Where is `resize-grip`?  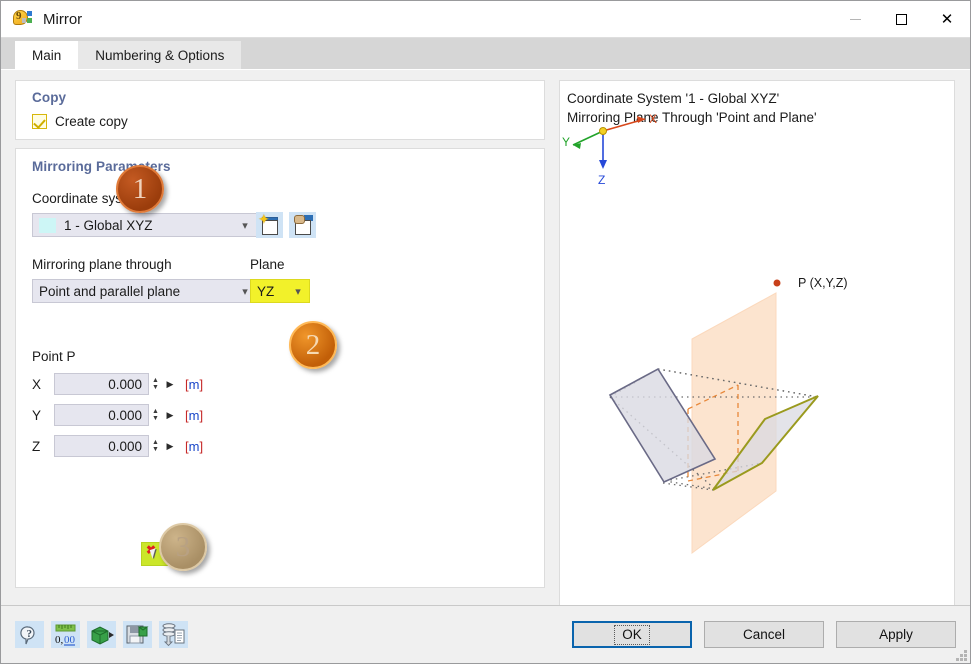 resize-grip is located at coordinates (961, 655).